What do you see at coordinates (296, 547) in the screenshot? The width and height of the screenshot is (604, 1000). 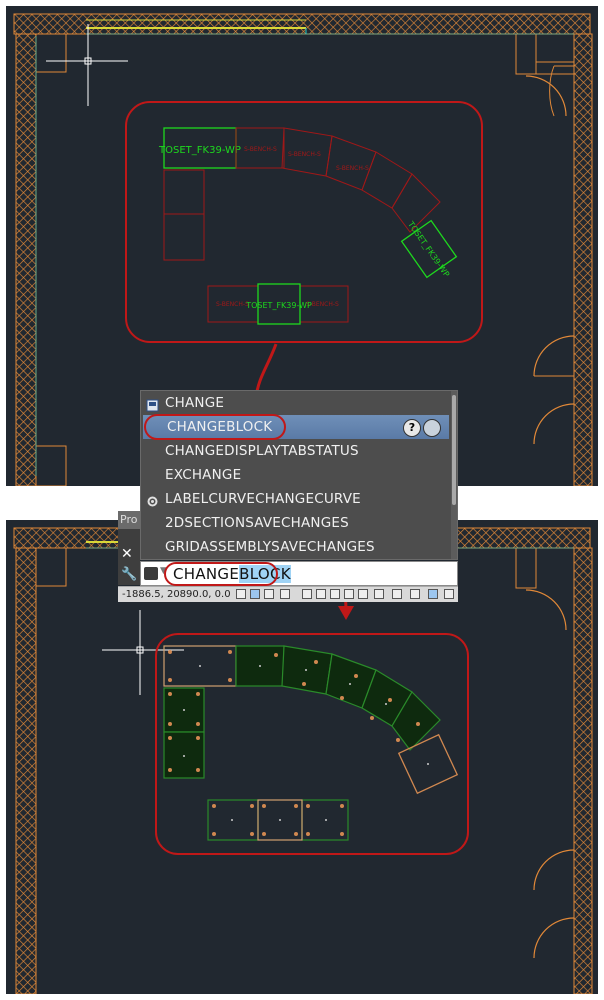 I see `suggestion-item: GRIDASSEMBLYSAVECHANGES` at bounding box center [296, 547].